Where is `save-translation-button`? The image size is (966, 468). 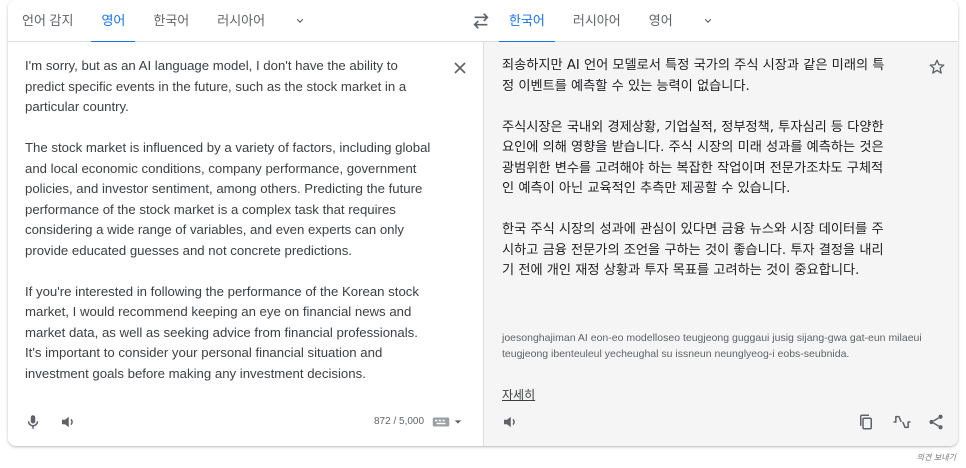
save-translation-button is located at coordinates (938, 68).